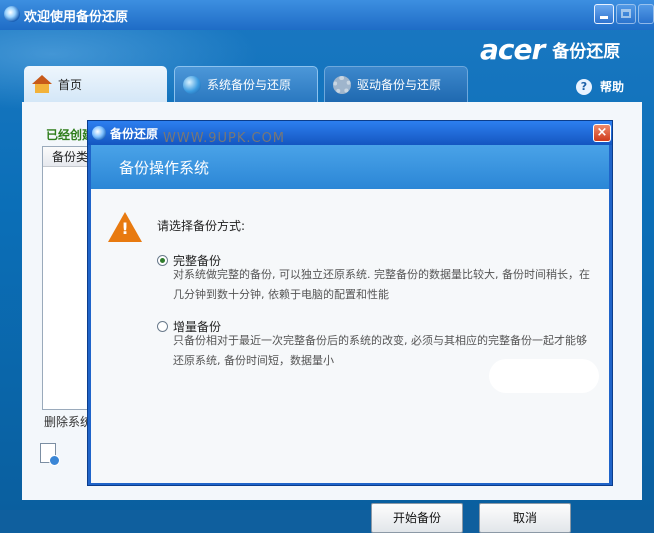 Image resolution: width=654 pixels, height=533 pixels. What do you see at coordinates (602, 133) in the screenshot?
I see `dialog-close-button: ×` at bounding box center [602, 133].